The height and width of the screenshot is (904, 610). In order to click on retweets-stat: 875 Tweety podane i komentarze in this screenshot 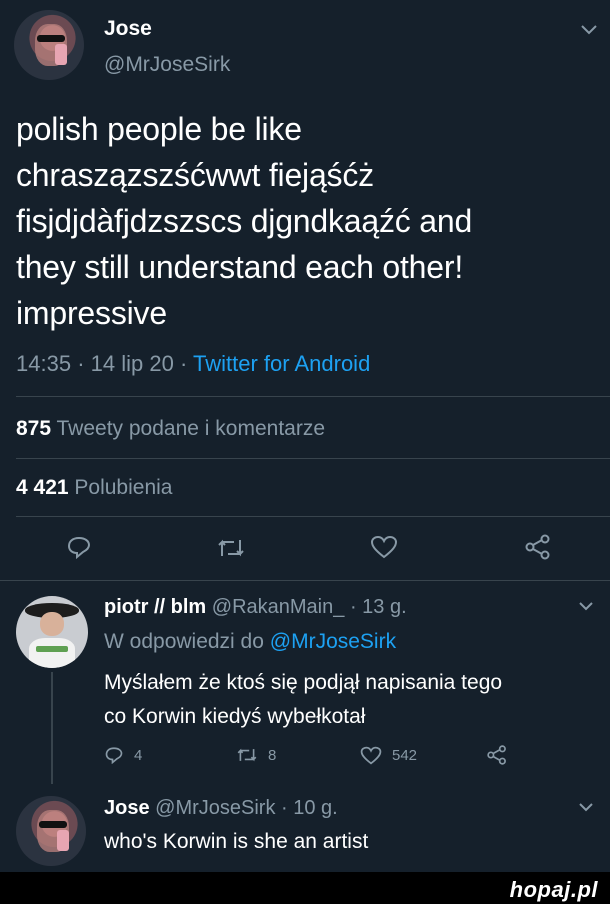, I will do `click(170, 429)`.